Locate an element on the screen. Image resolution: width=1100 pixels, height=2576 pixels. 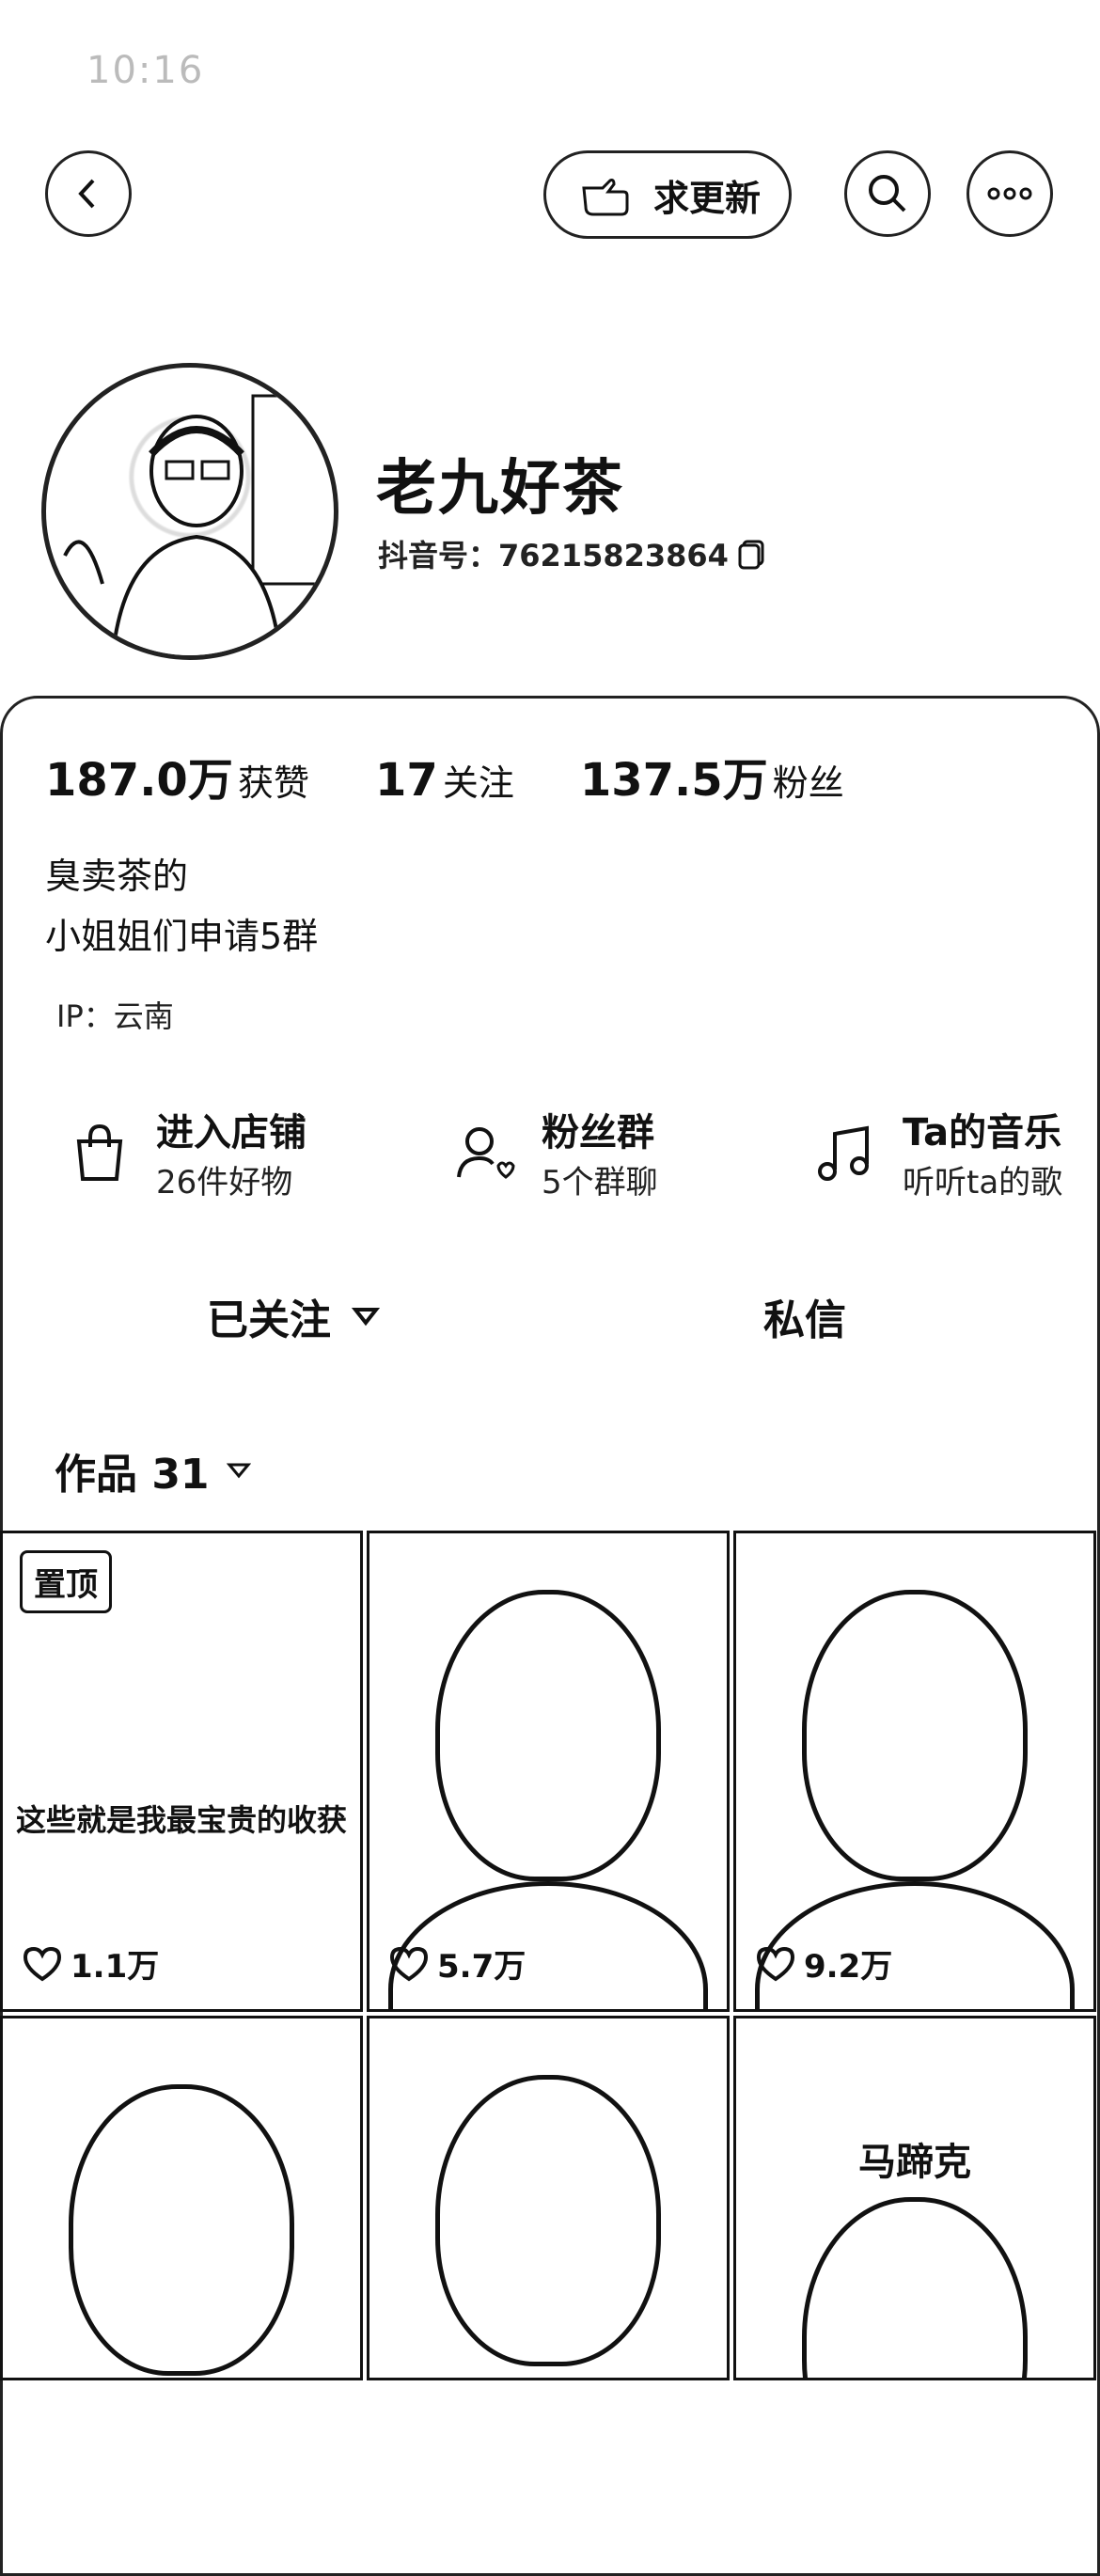
works-tab-label: 作品 31 is located at coordinates (132, 1475).